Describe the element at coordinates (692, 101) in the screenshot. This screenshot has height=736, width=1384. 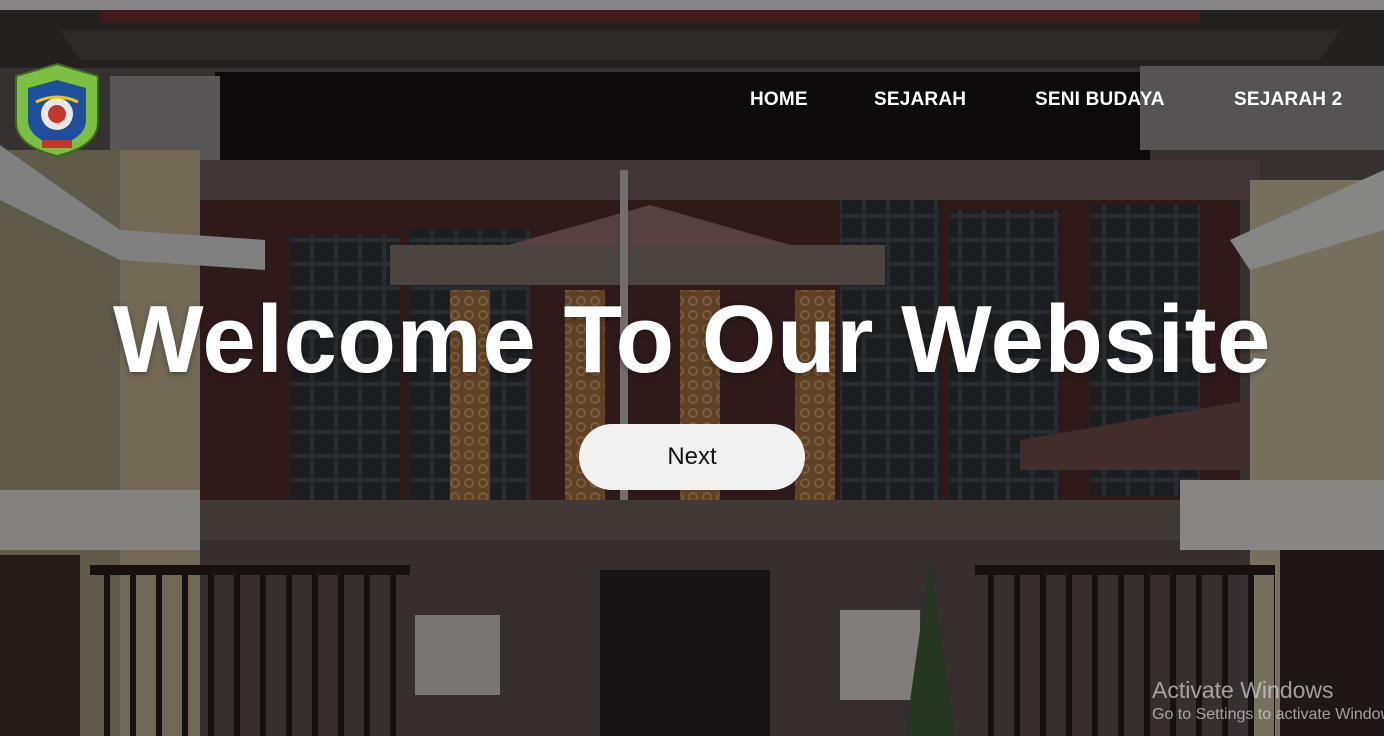
I see `main-nav: HOME SEJARAH SENI BUDAYA SEJARAH 2` at that location.